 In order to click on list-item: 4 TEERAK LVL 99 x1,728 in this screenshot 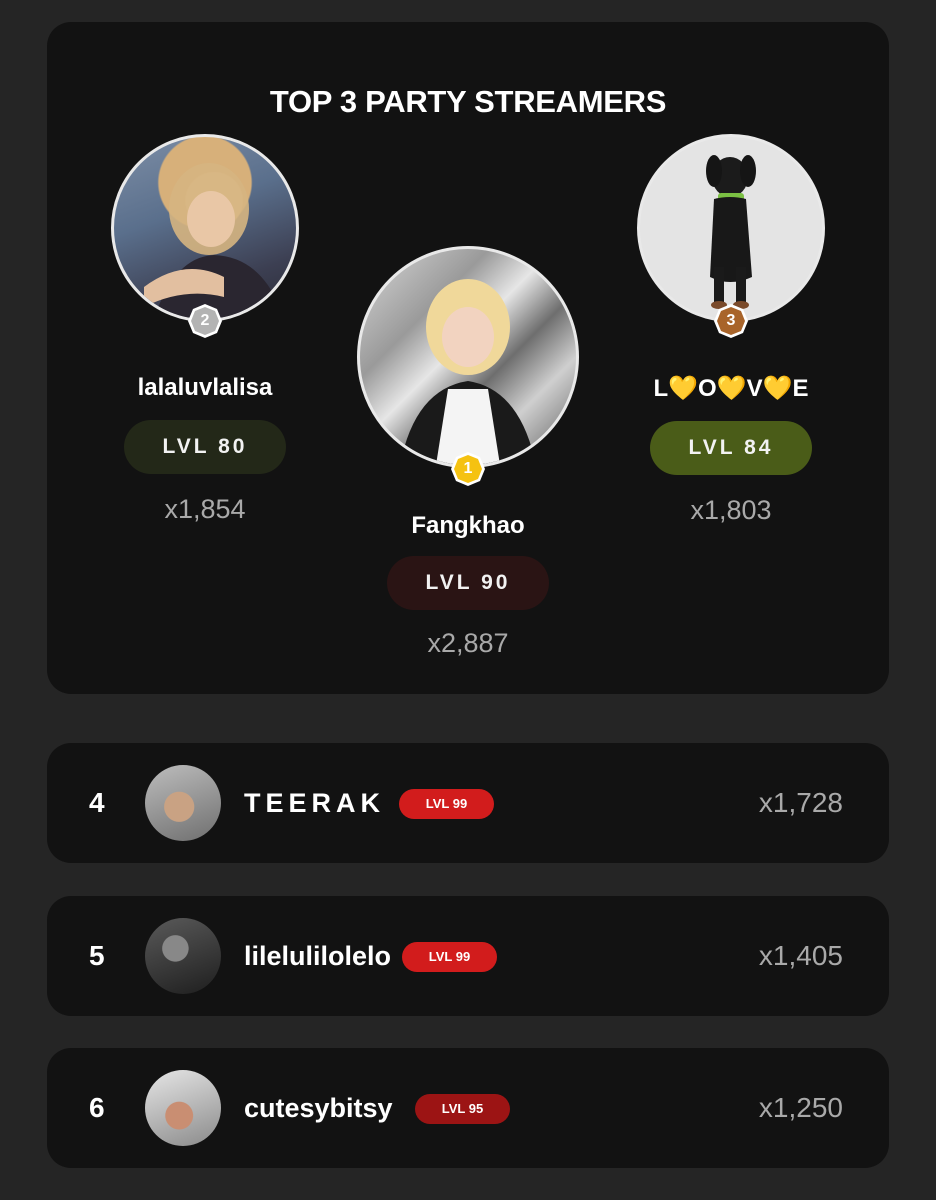, I will do `click(468, 803)`.